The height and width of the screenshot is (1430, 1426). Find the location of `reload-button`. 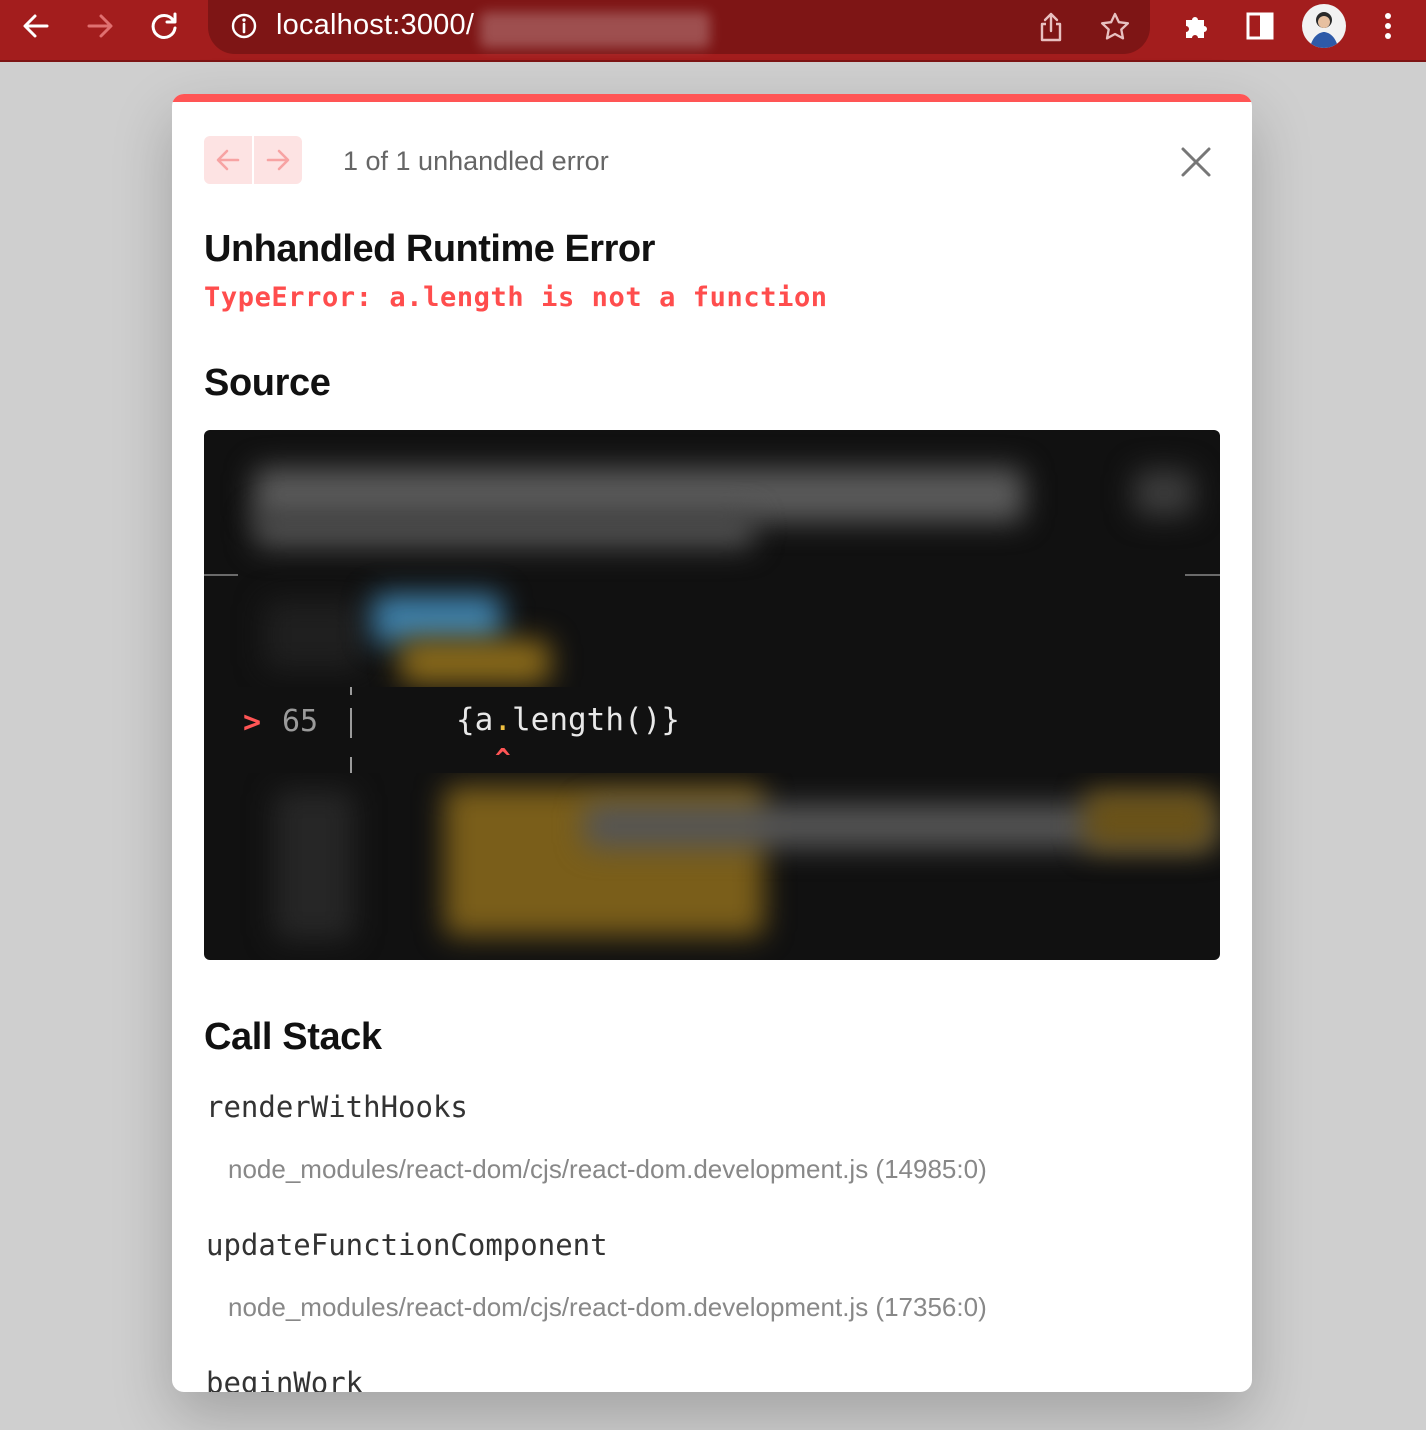

reload-button is located at coordinates (164, 26).